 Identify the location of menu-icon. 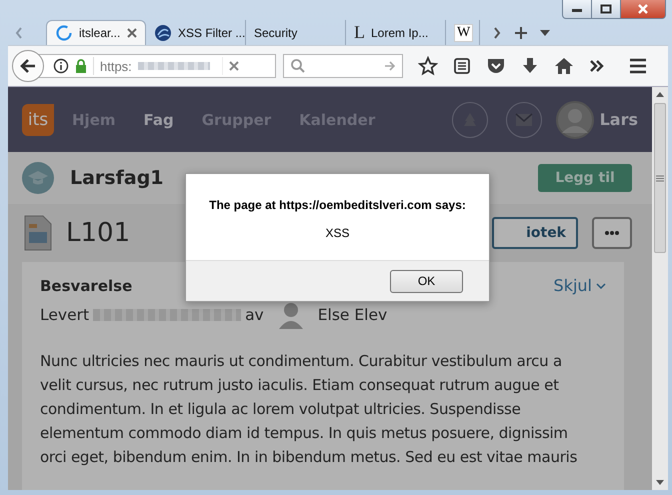
(638, 66).